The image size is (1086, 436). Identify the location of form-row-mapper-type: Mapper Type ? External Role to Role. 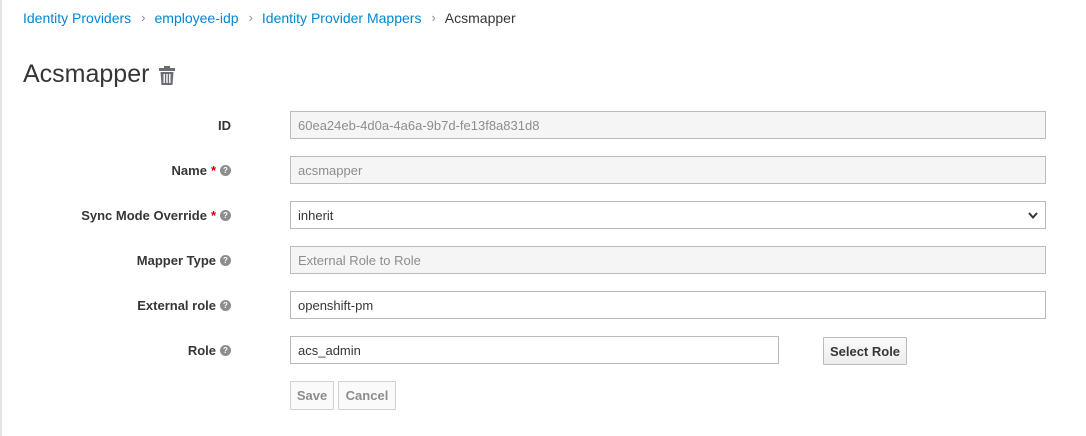
(543, 260).